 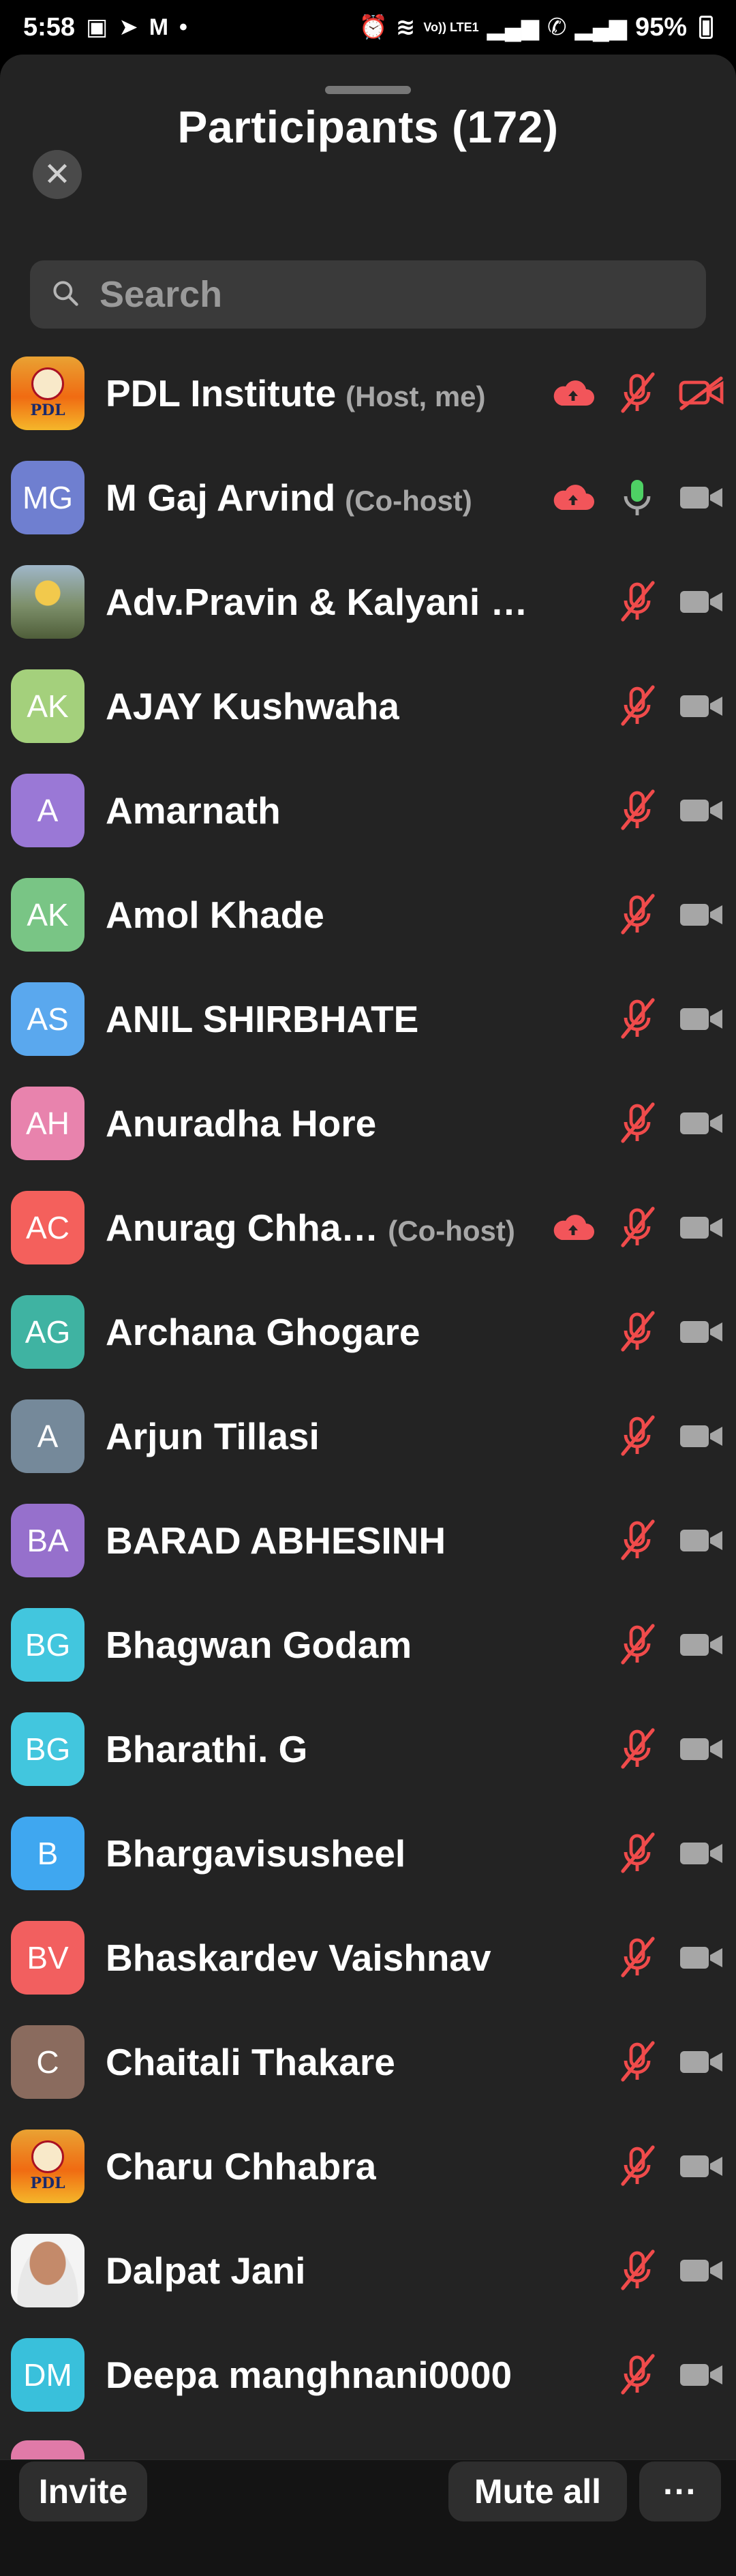 I want to click on invite-button: Invite, so click(x=83, y=2491).